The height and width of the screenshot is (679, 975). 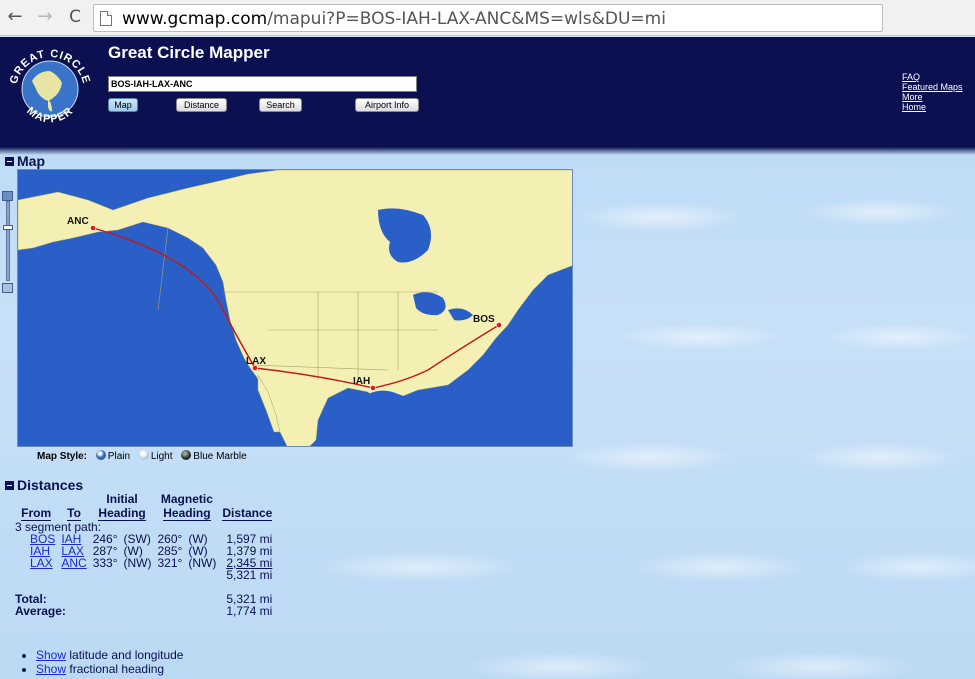 What do you see at coordinates (119, 456) in the screenshot?
I see `map-style-plain-label: Plain` at bounding box center [119, 456].